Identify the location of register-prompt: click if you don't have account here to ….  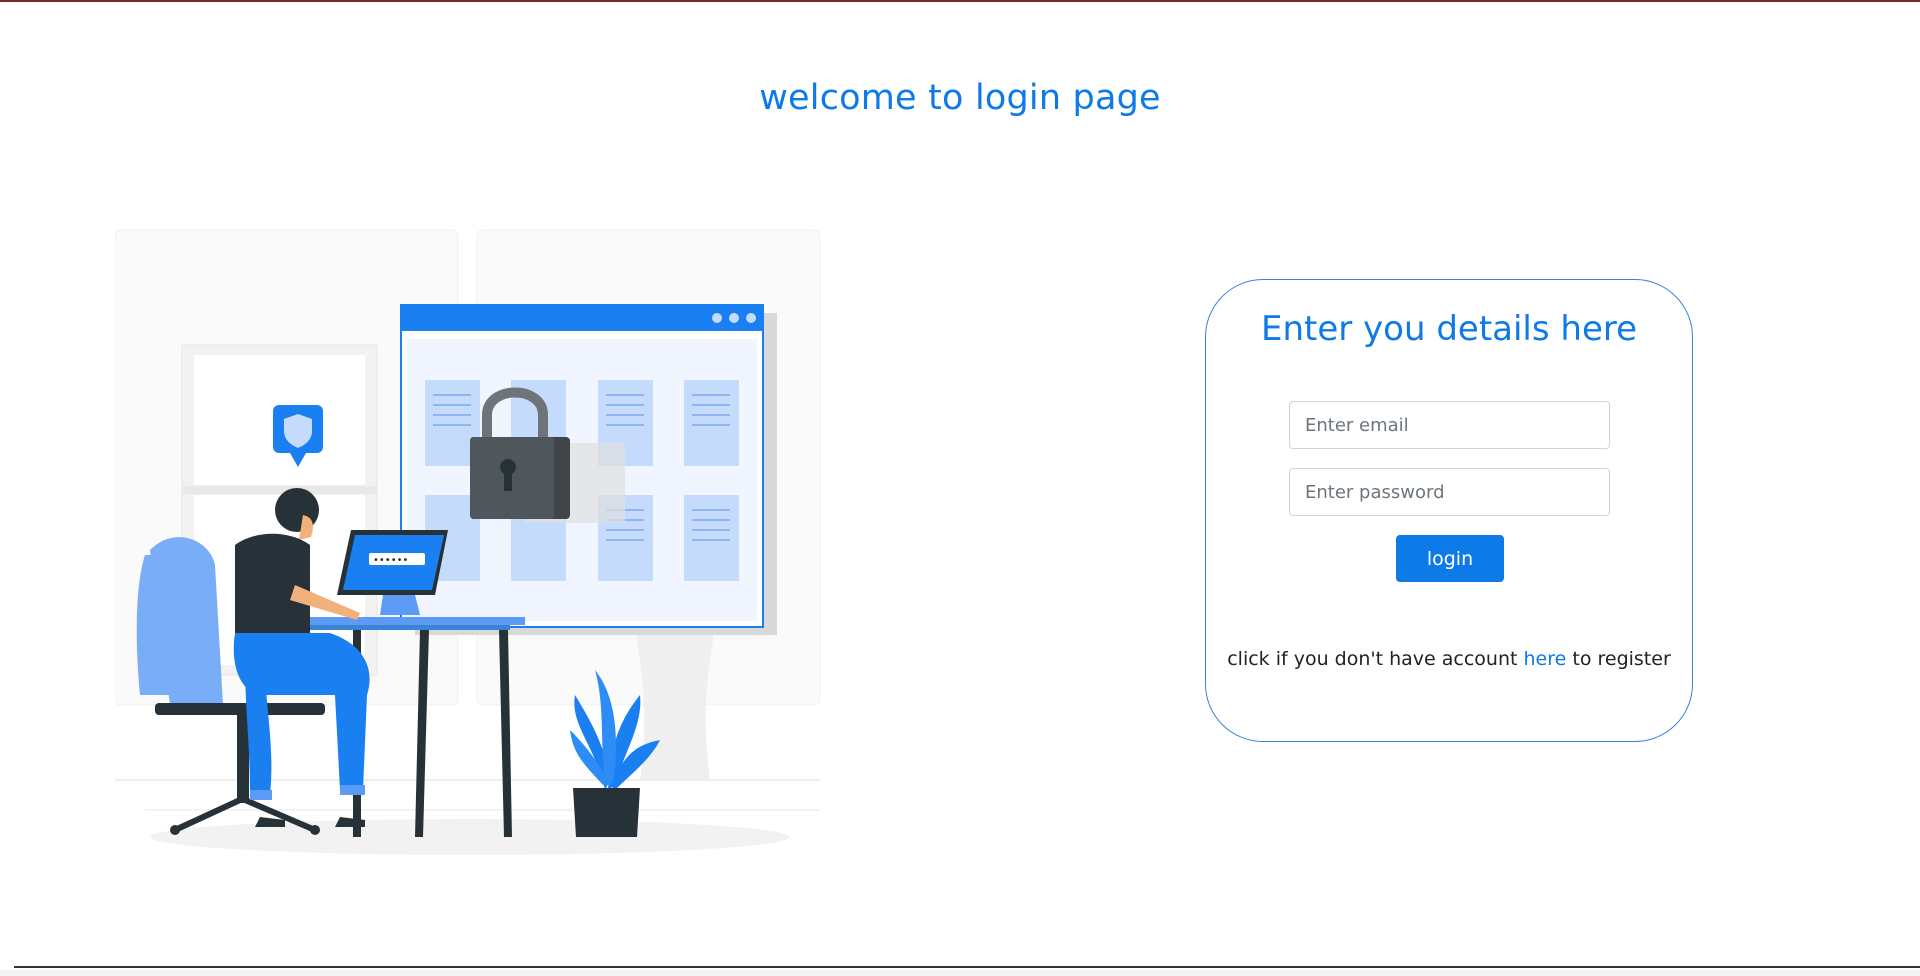
(1449, 659).